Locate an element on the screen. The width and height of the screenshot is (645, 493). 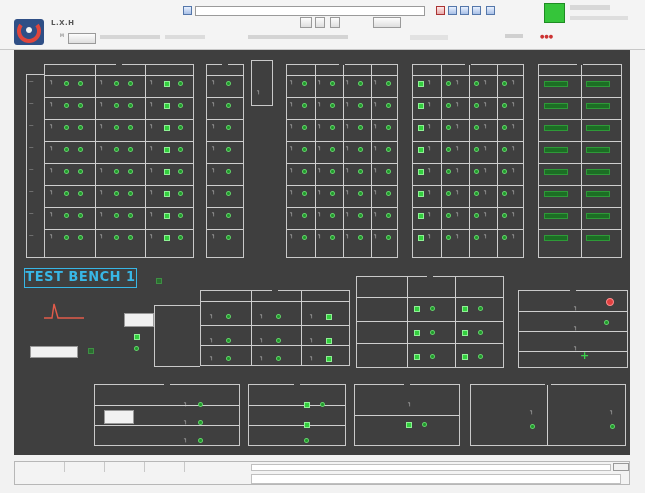
tab-label: M is located at coordinates (62, 36).